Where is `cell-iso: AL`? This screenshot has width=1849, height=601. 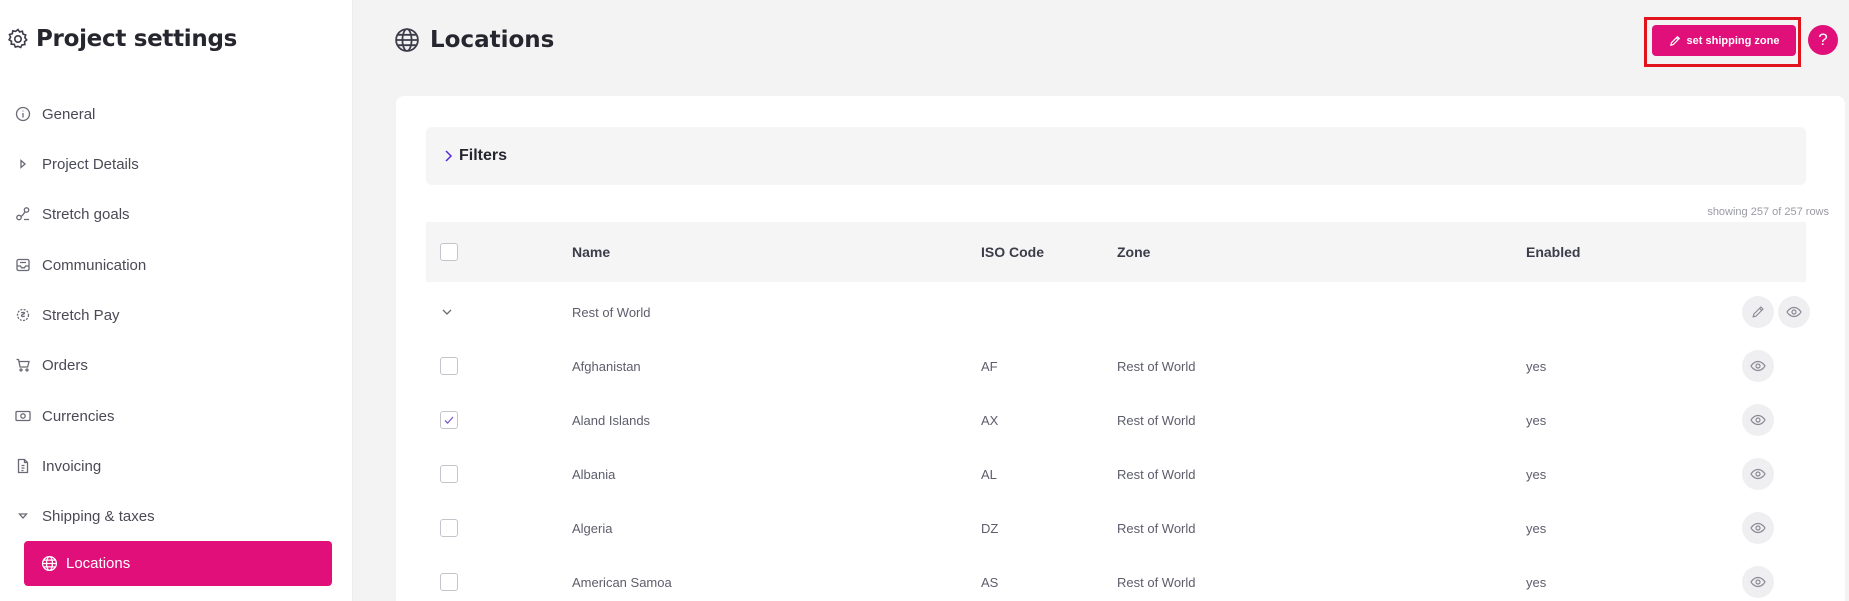 cell-iso: AL is located at coordinates (989, 474).